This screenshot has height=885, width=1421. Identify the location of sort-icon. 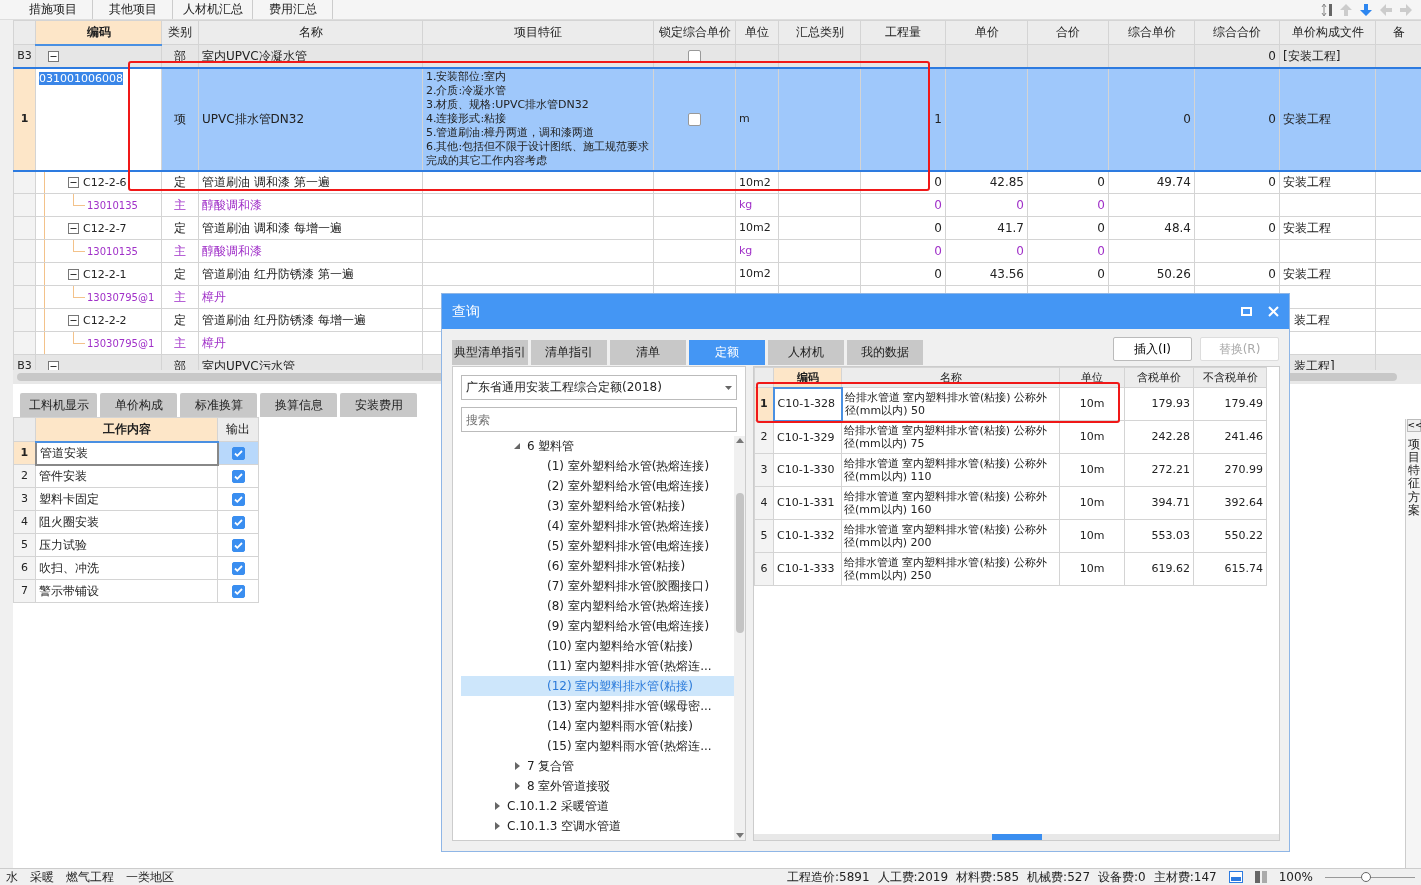
(1327, 9).